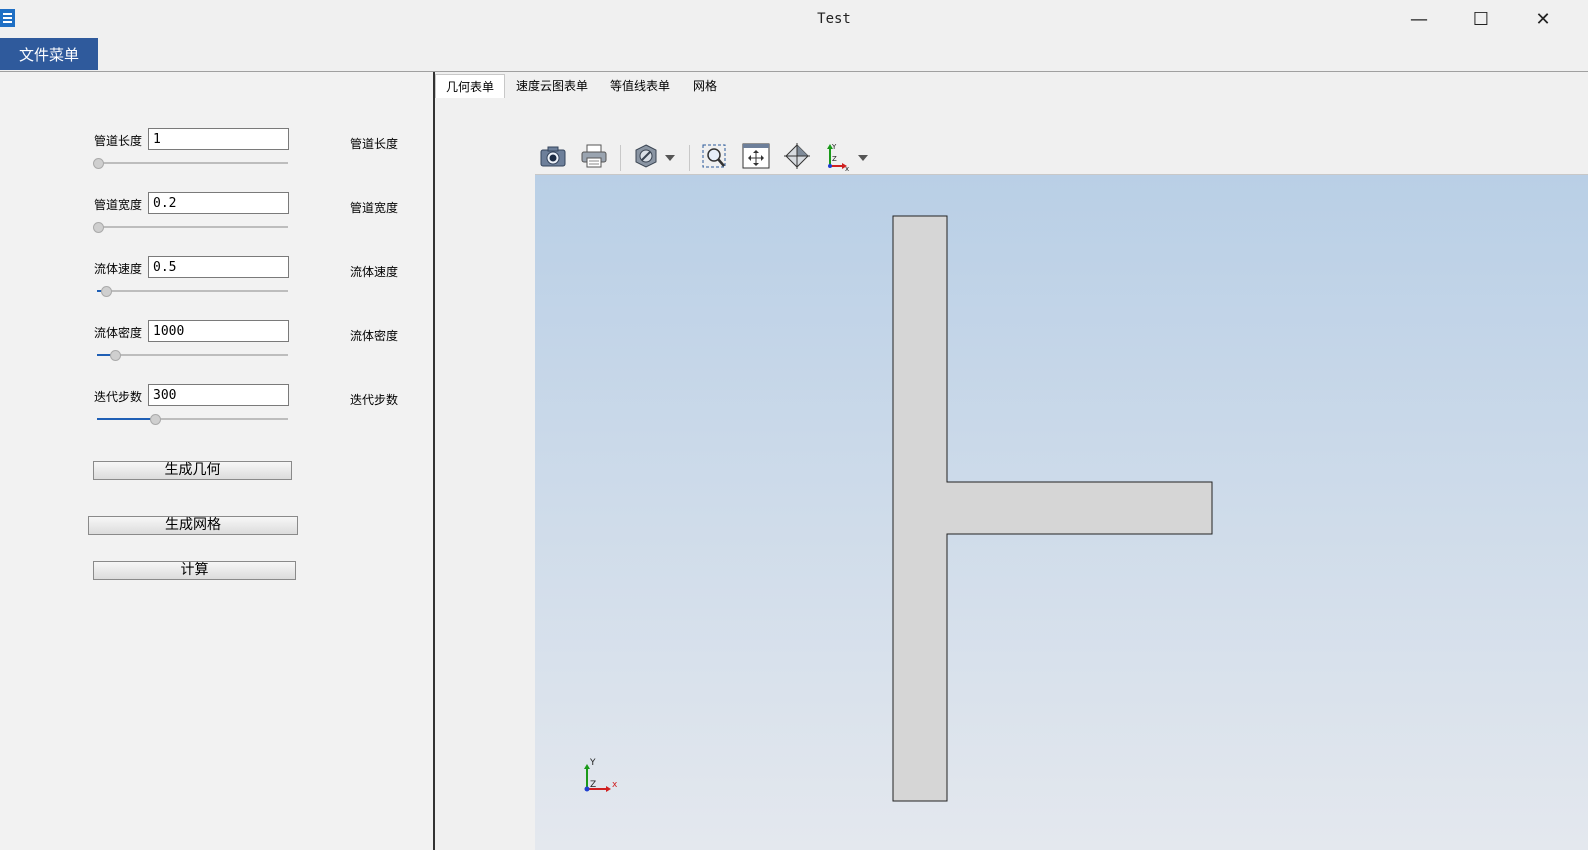 The width and height of the screenshot is (1588, 850). What do you see at coordinates (192, 470) in the screenshot?
I see `generate-geometry-button: 生成几何` at bounding box center [192, 470].